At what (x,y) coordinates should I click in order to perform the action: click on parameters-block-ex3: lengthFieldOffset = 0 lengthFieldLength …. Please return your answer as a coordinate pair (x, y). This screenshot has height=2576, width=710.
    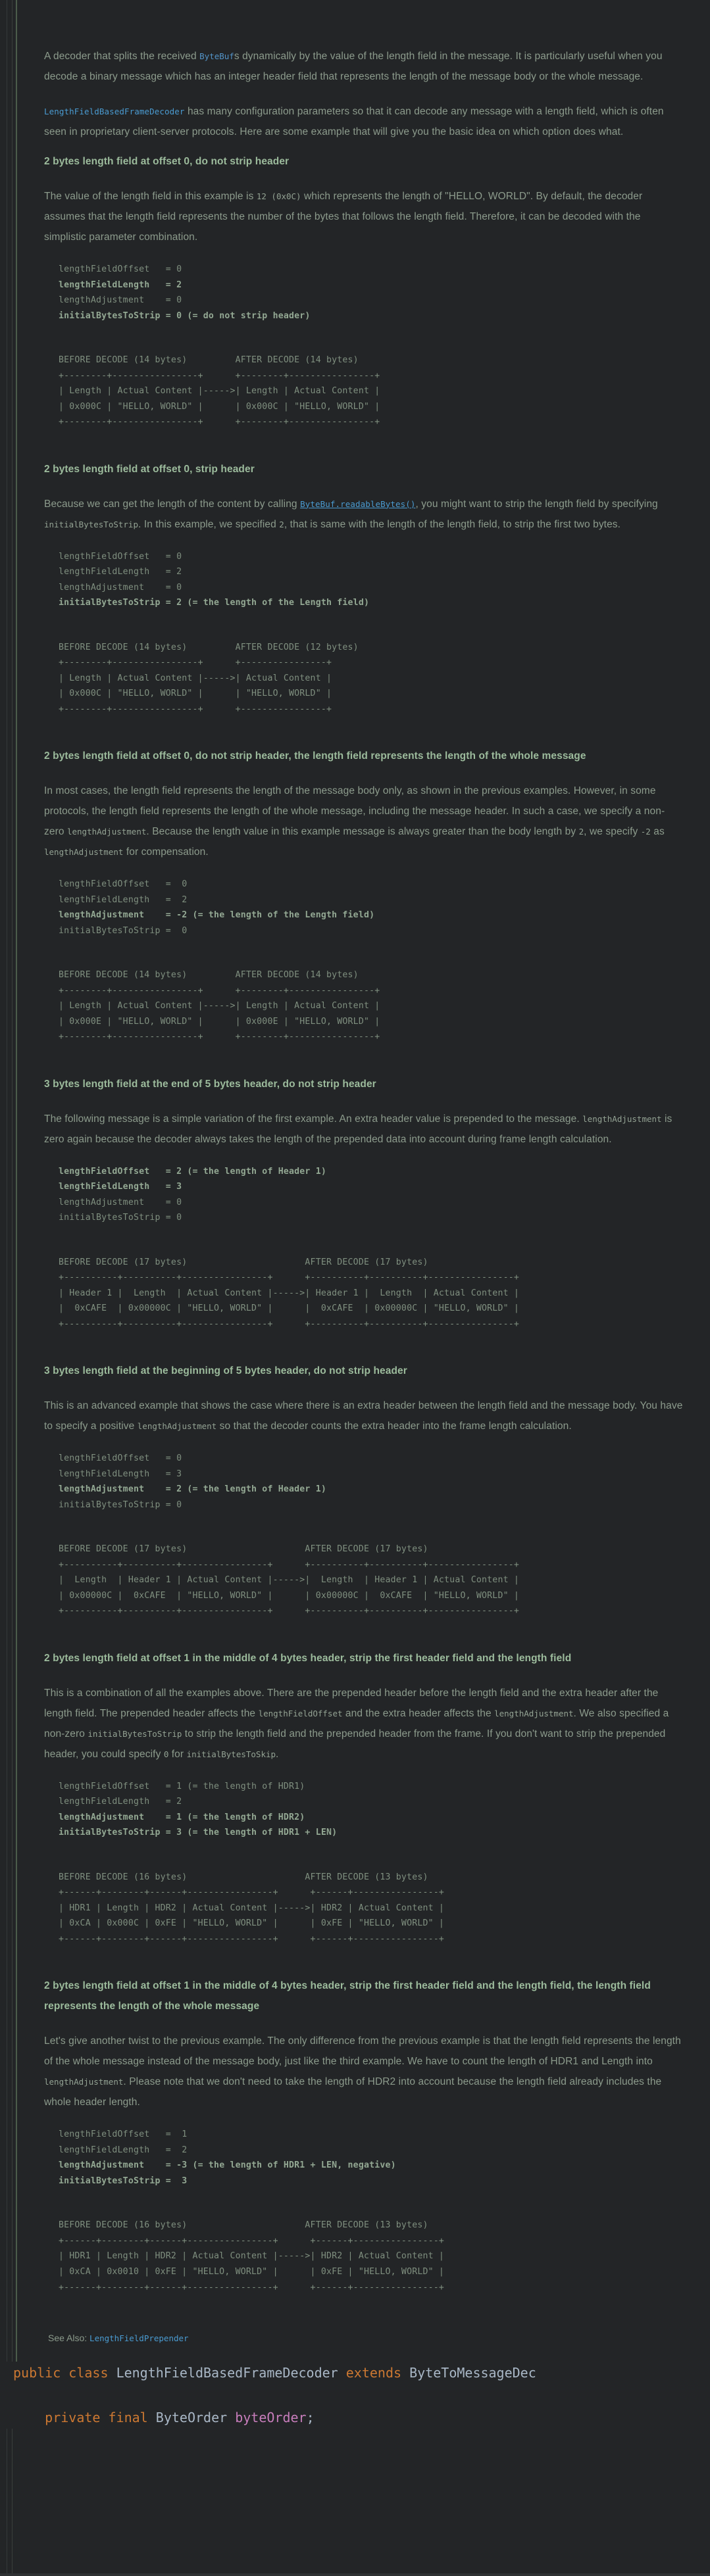
    Looking at the image, I should click on (364, 908).